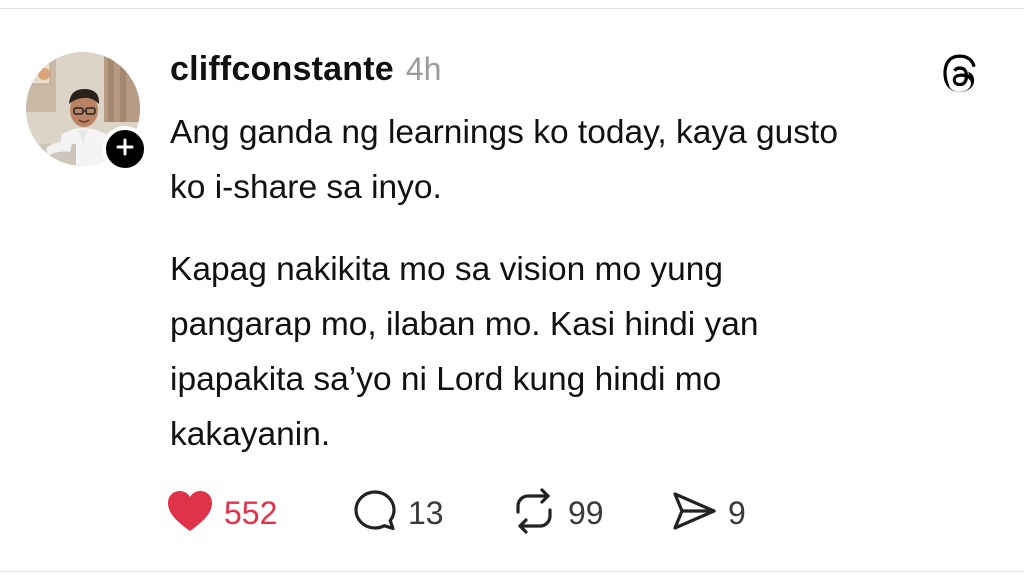 The image size is (1024, 578). I want to click on comment-bubble-icon, so click(375, 513).